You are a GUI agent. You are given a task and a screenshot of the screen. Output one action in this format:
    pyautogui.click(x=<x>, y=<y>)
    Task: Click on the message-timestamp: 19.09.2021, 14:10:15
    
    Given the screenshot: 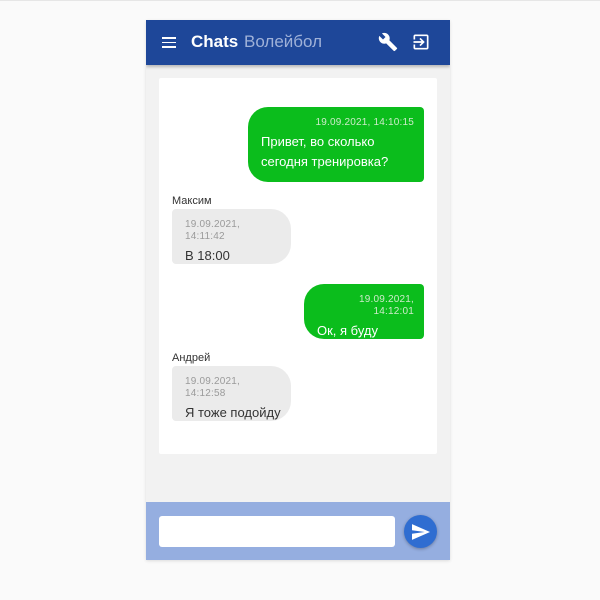 What is the action you would take?
    pyautogui.click(x=364, y=122)
    